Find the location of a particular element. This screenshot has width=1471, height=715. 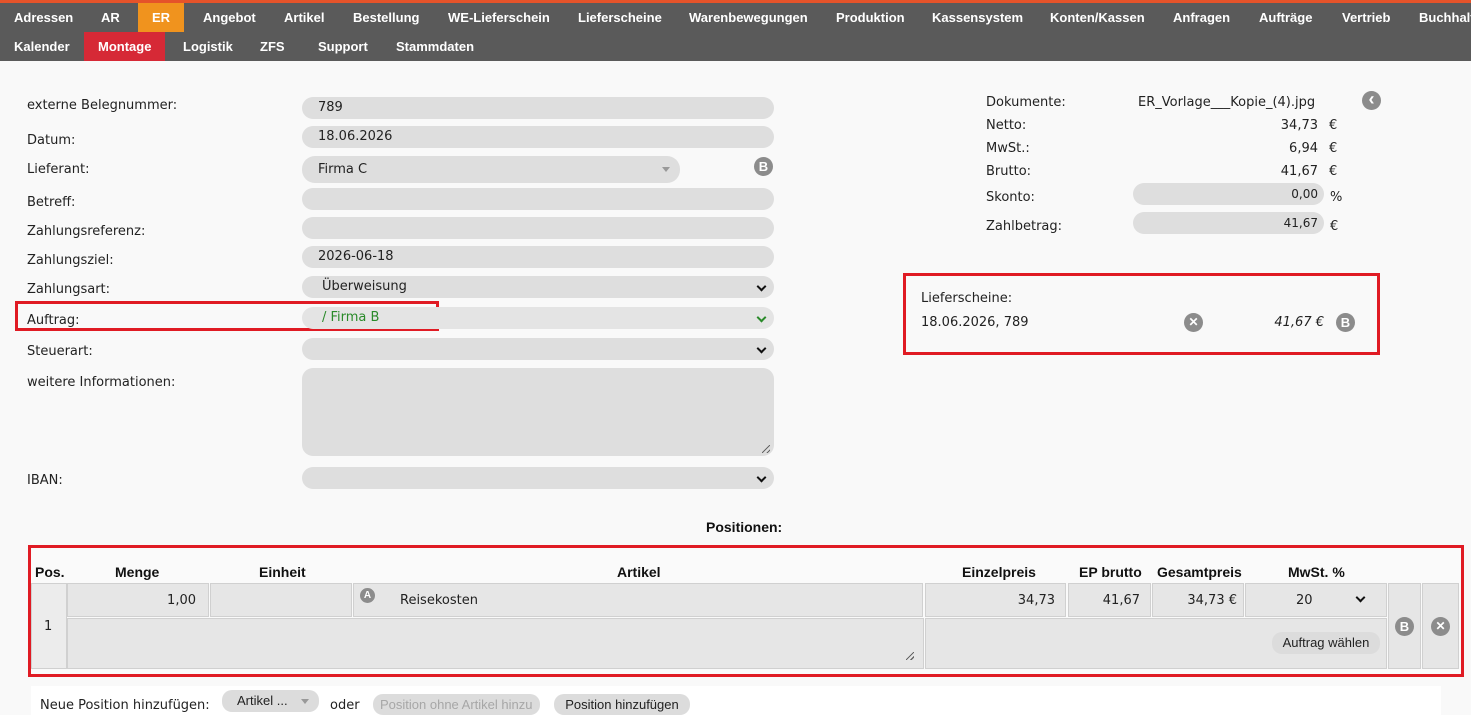

nav-konten-kassen: Konten/Kassen is located at coordinates (1097, 17).